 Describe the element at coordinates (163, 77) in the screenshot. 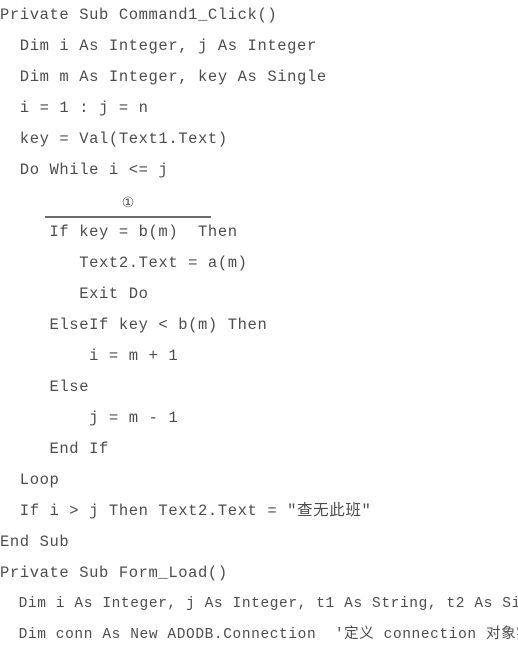

I see `code-line: Dim m As Integer, key As Single` at that location.